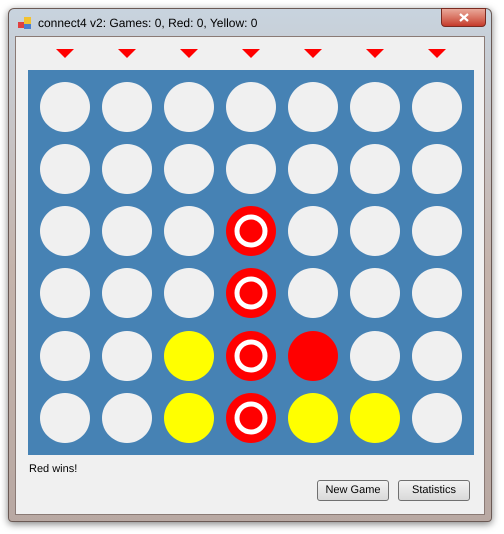  What do you see at coordinates (353, 490) in the screenshot?
I see `action-button: New Game` at bounding box center [353, 490].